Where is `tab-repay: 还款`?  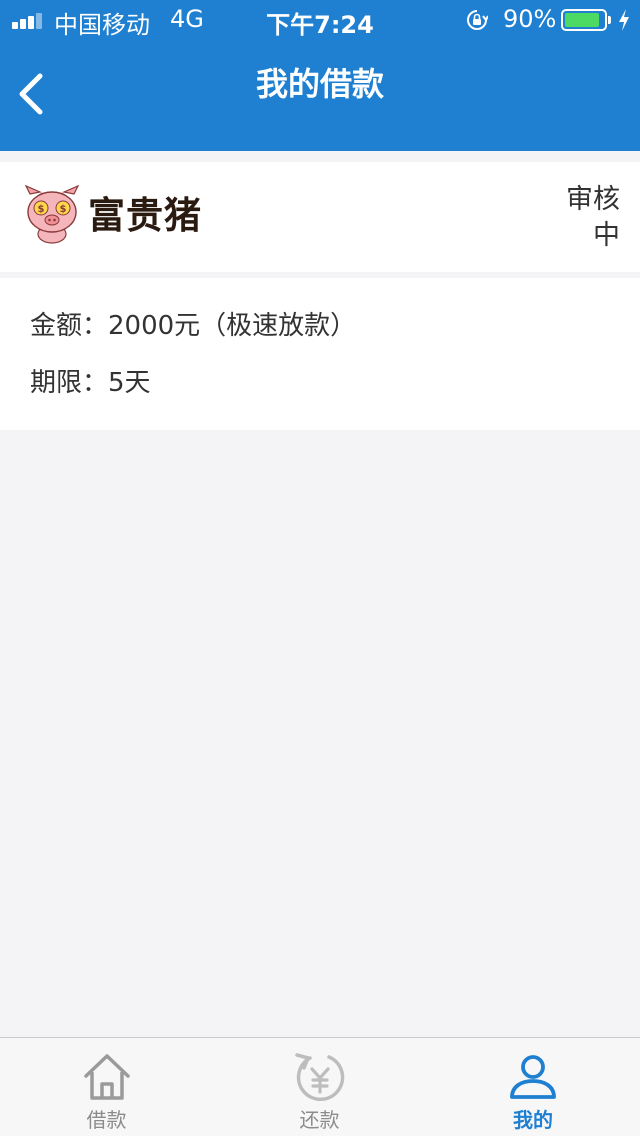 tab-repay: 还款 is located at coordinates (319, 1087).